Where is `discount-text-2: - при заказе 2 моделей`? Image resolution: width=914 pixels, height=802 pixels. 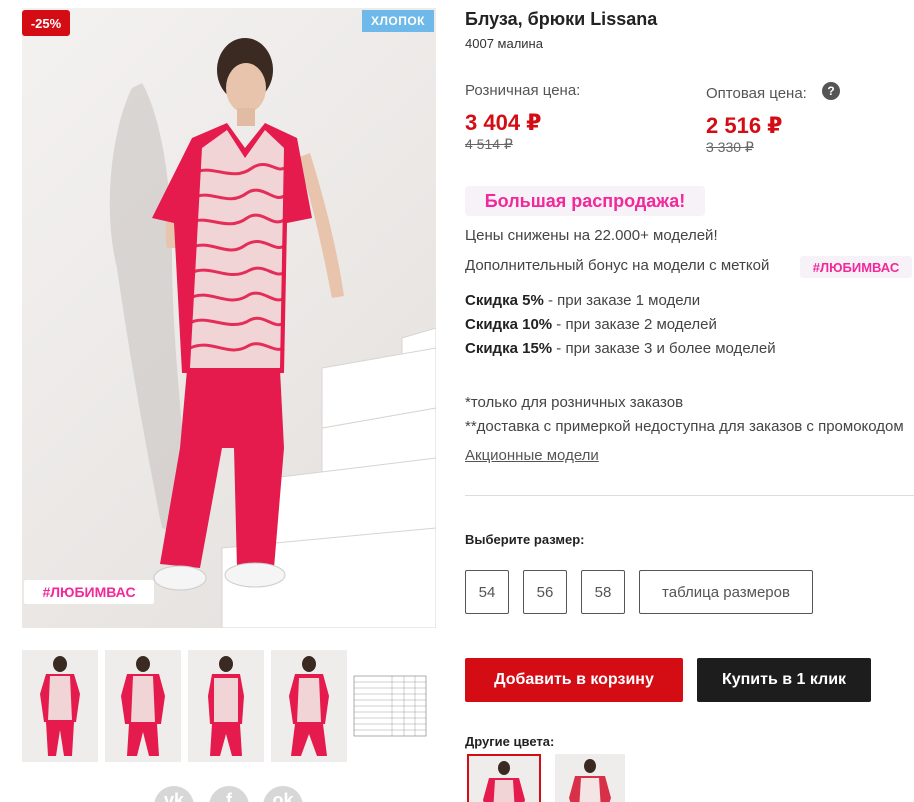
discount-text-2: - при заказе 2 моделей is located at coordinates (634, 324).